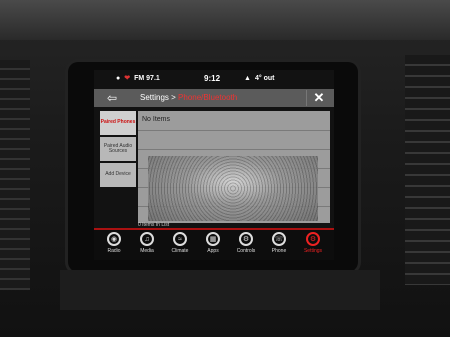 This screenshot has width=450, height=337. I want to click on close-icon: ✕, so click(319, 97).